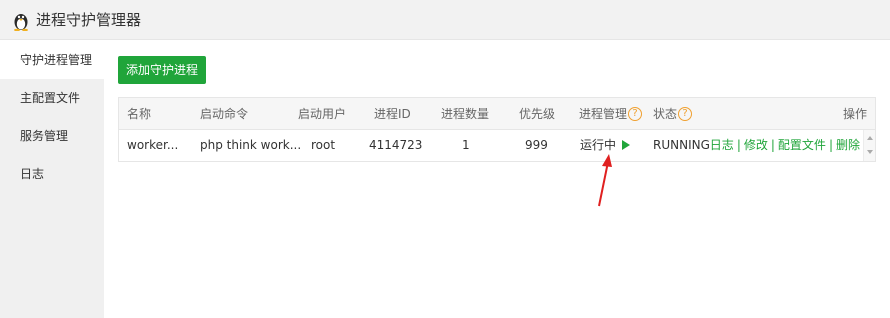 This screenshot has height=318, width=890. What do you see at coordinates (603, 114) in the screenshot?
I see `header-manage-label: 进程管理` at bounding box center [603, 114].